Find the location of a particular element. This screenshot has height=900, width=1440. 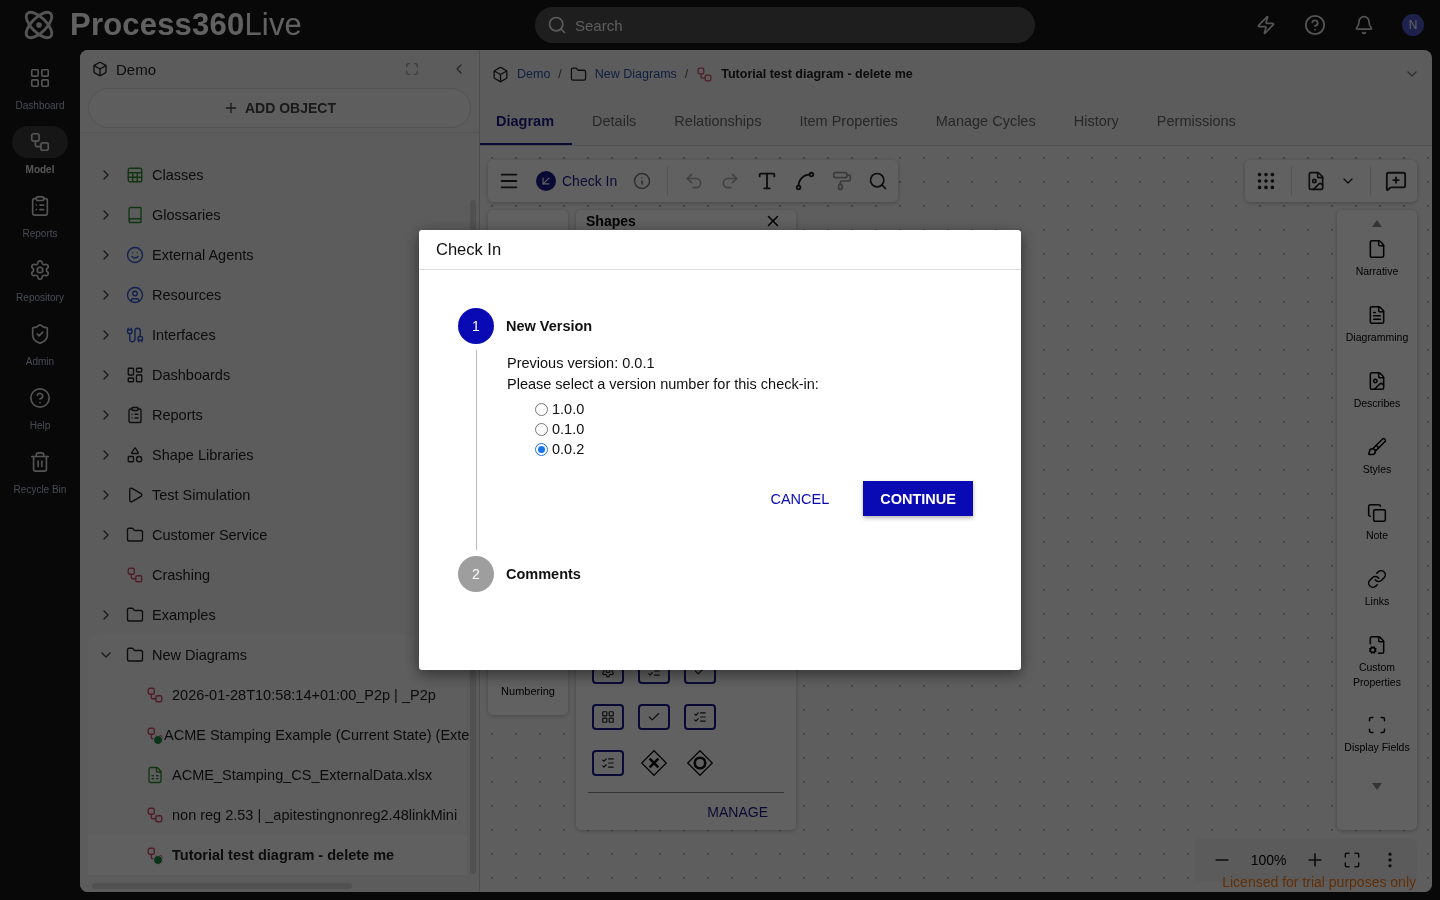

tree-item: non reg 2.53 | _apitestingnonreg2.48linkMini is located at coordinates (277, 815).